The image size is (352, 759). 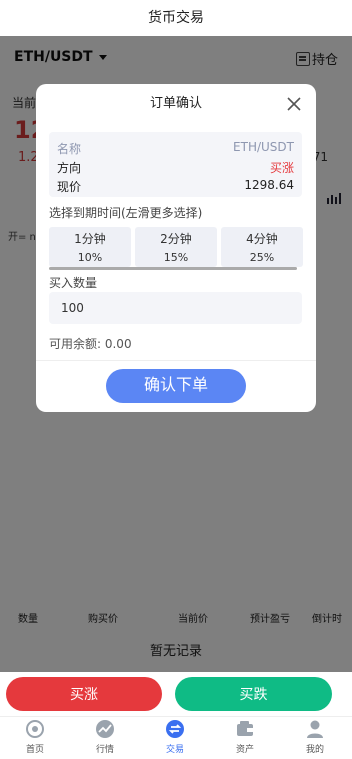 I want to click on tab-trade: 交易, so click(x=175, y=737).